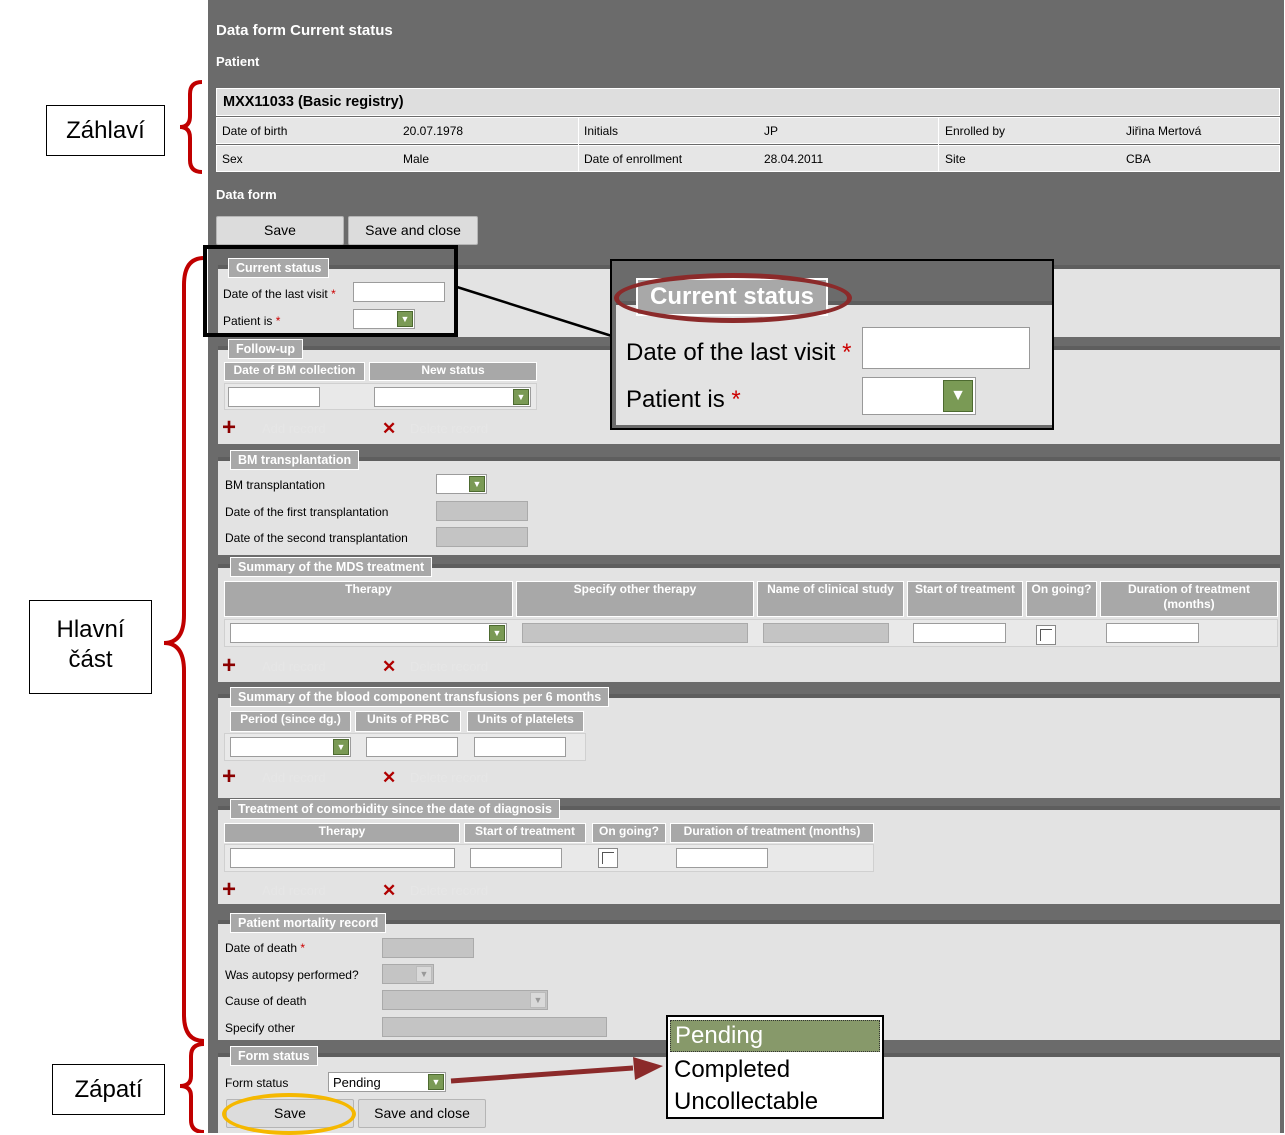 The width and height of the screenshot is (1285, 1135). I want to click on blood-col-platelets: Units of platelets, so click(525, 721).